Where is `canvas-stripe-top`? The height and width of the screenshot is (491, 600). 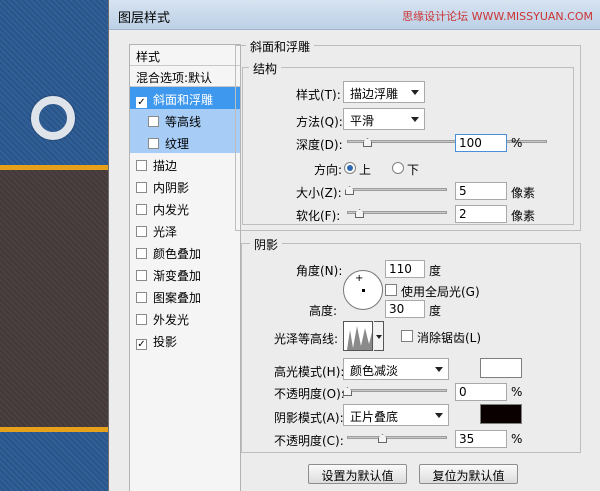
canvas-stripe-top is located at coordinates (56, 167).